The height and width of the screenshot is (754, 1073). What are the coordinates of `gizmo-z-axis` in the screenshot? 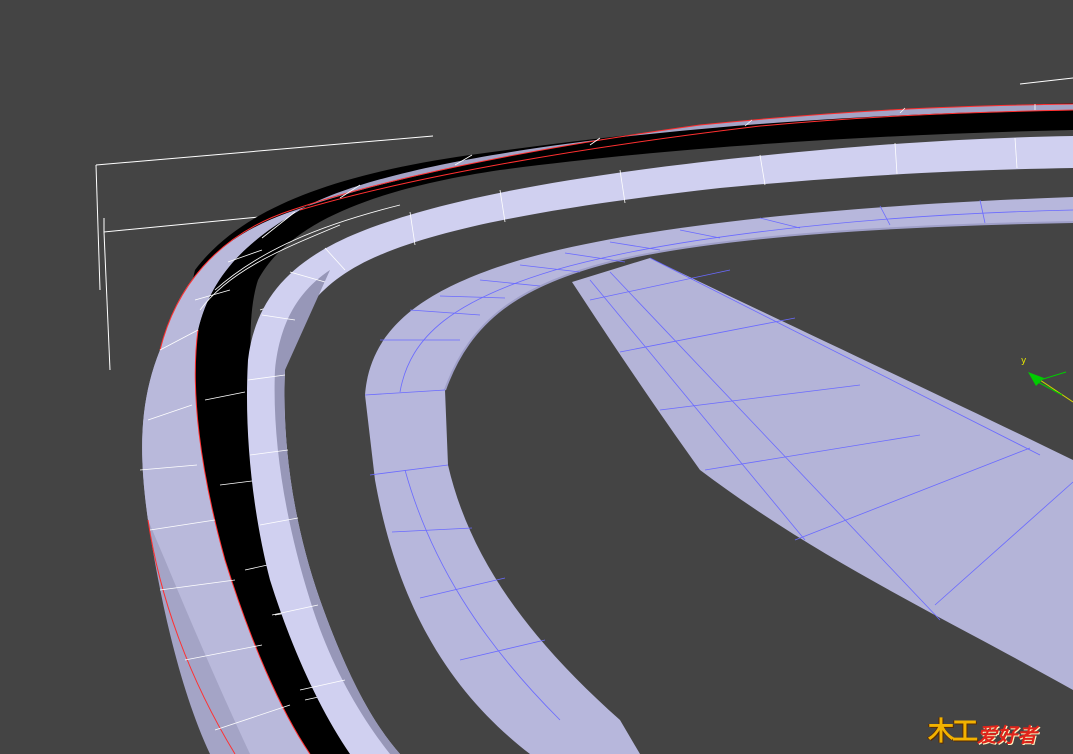 It's located at (1053, 376).